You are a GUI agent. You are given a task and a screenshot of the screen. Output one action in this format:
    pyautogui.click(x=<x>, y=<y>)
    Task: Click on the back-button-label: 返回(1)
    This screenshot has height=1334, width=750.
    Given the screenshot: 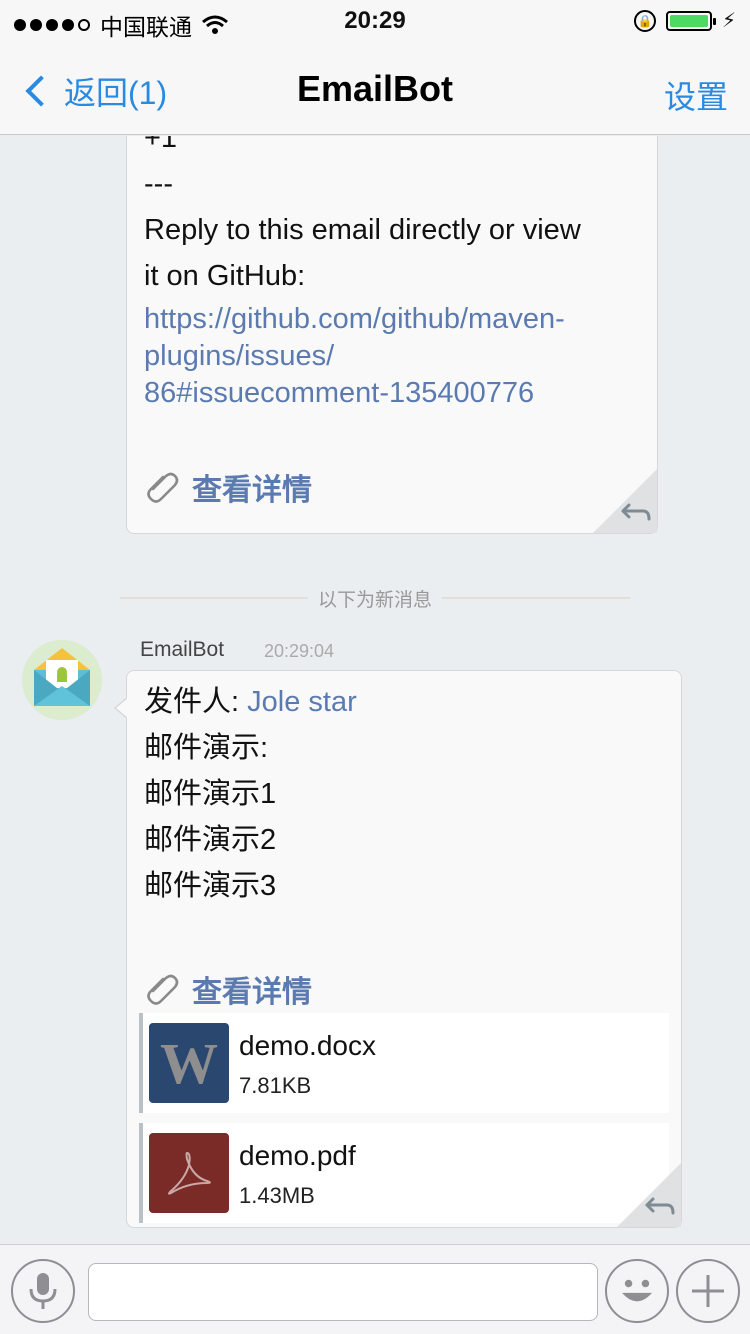 What is the action you would take?
    pyautogui.click(x=116, y=93)
    